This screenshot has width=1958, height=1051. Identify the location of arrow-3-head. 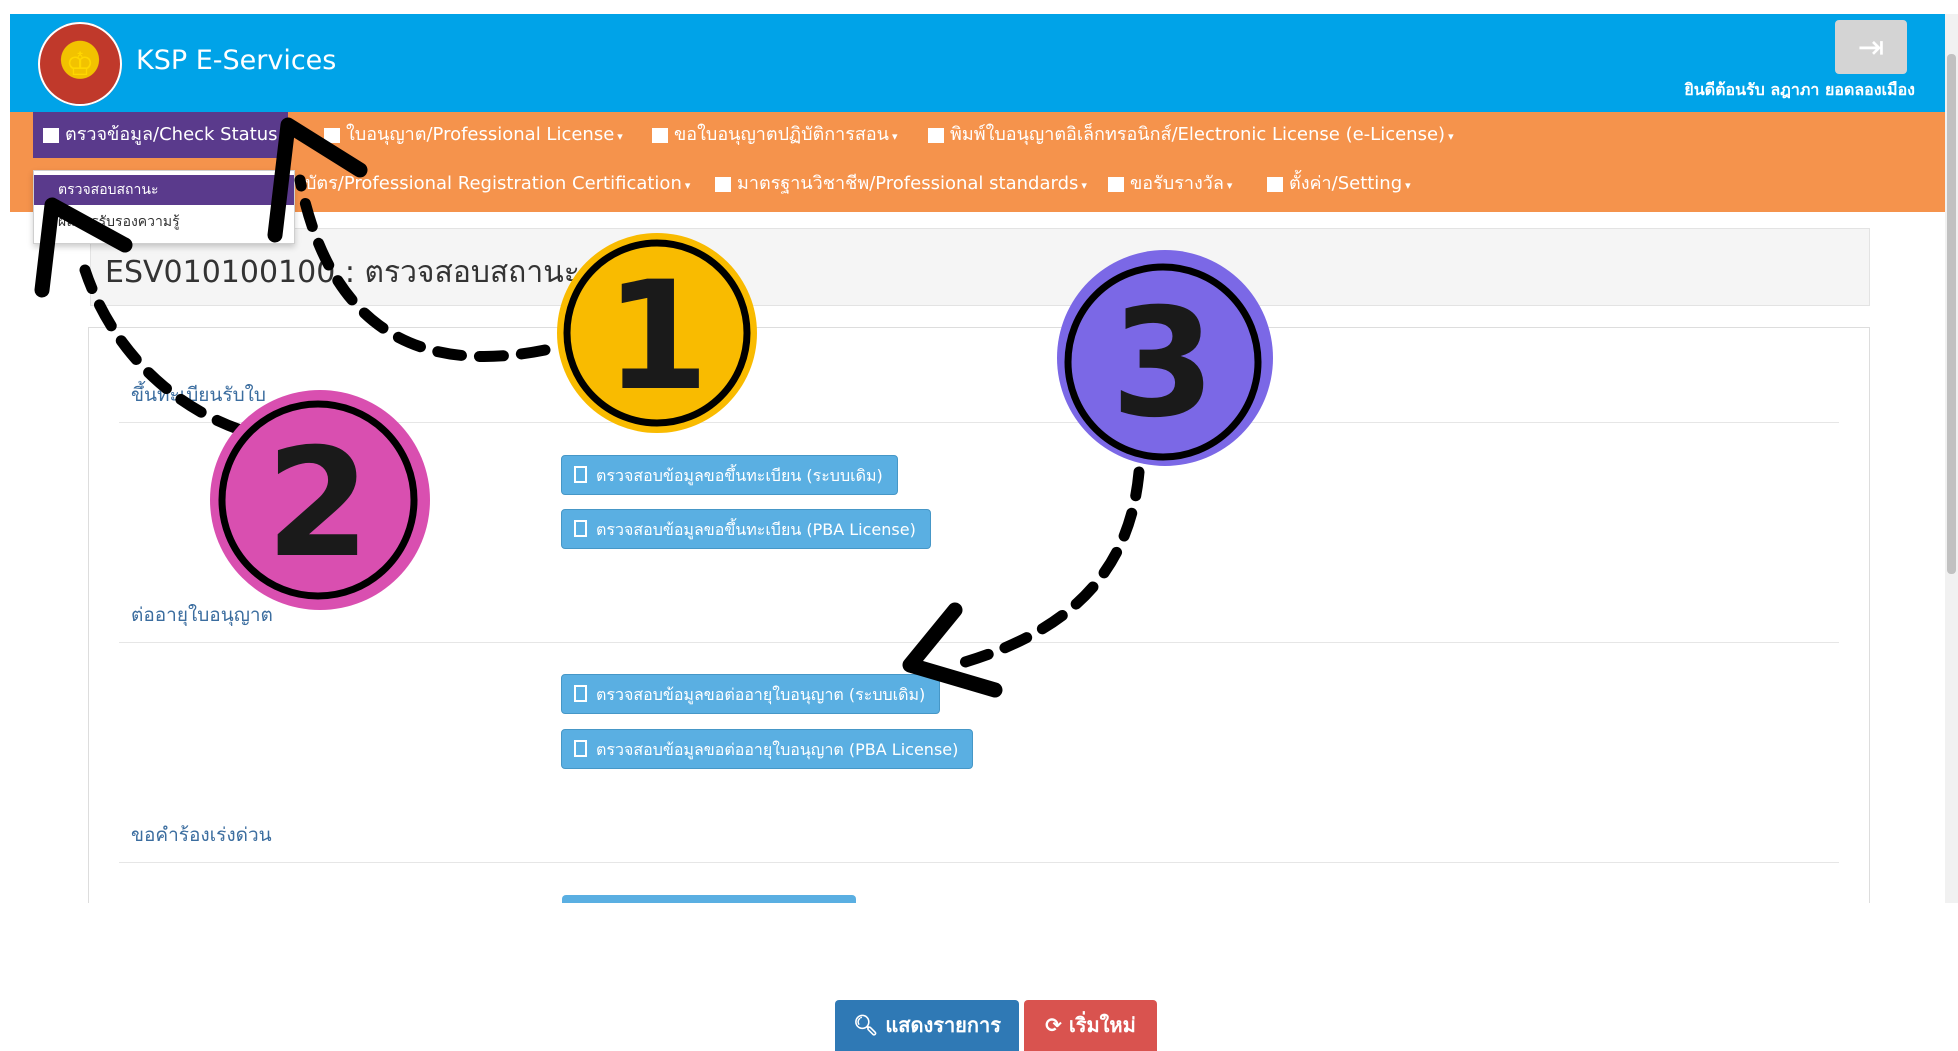
(952, 650).